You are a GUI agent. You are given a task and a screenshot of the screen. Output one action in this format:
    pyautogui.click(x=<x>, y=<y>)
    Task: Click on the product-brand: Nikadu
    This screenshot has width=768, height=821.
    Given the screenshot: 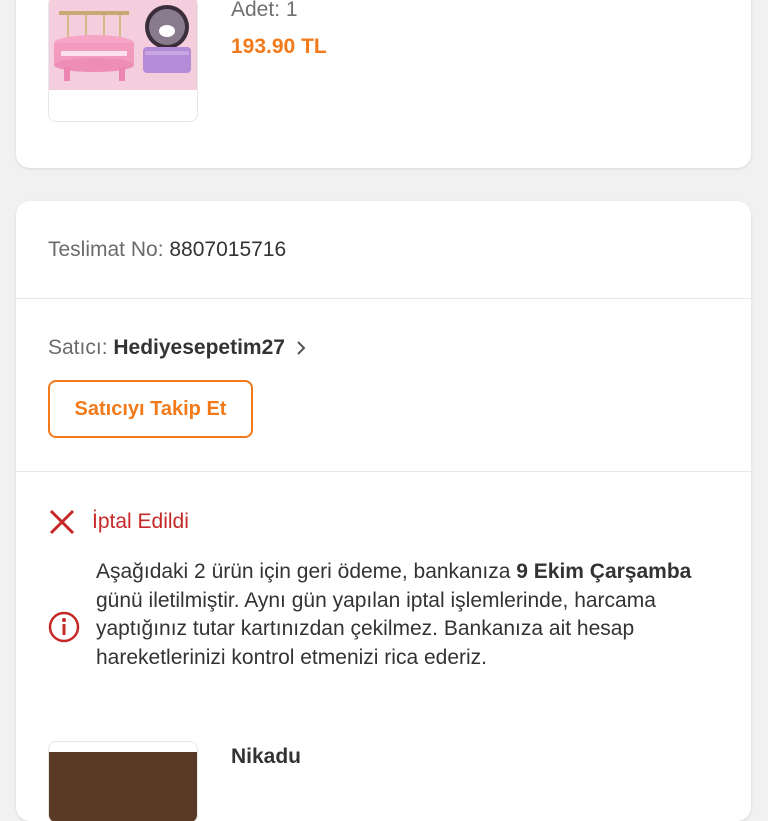 What is the action you would take?
    pyautogui.click(x=266, y=756)
    